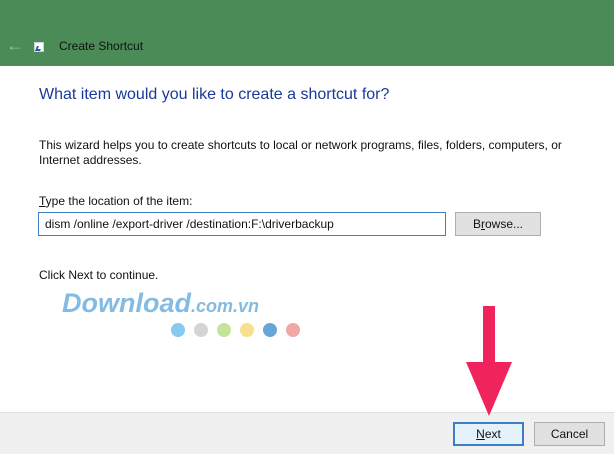  I want to click on title-bar: ← Create Shortcut, so click(307, 33).